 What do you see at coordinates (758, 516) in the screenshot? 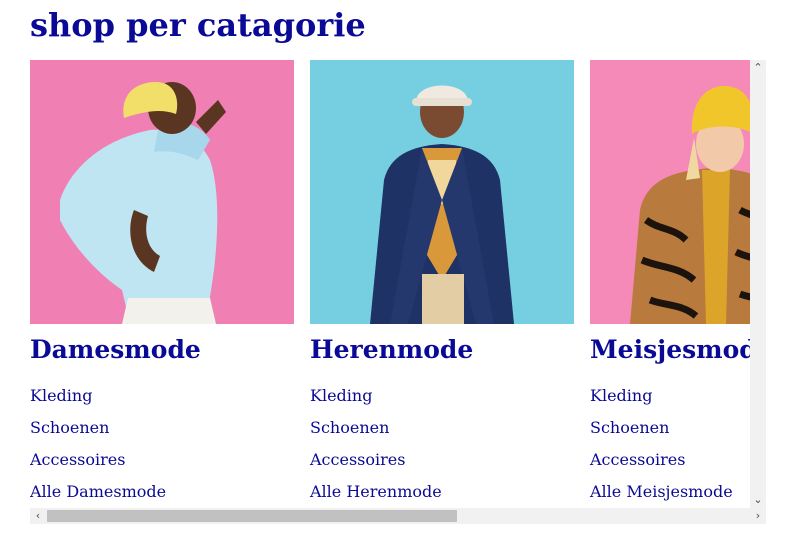
I see `chevron-right-icon: ›` at bounding box center [758, 516].